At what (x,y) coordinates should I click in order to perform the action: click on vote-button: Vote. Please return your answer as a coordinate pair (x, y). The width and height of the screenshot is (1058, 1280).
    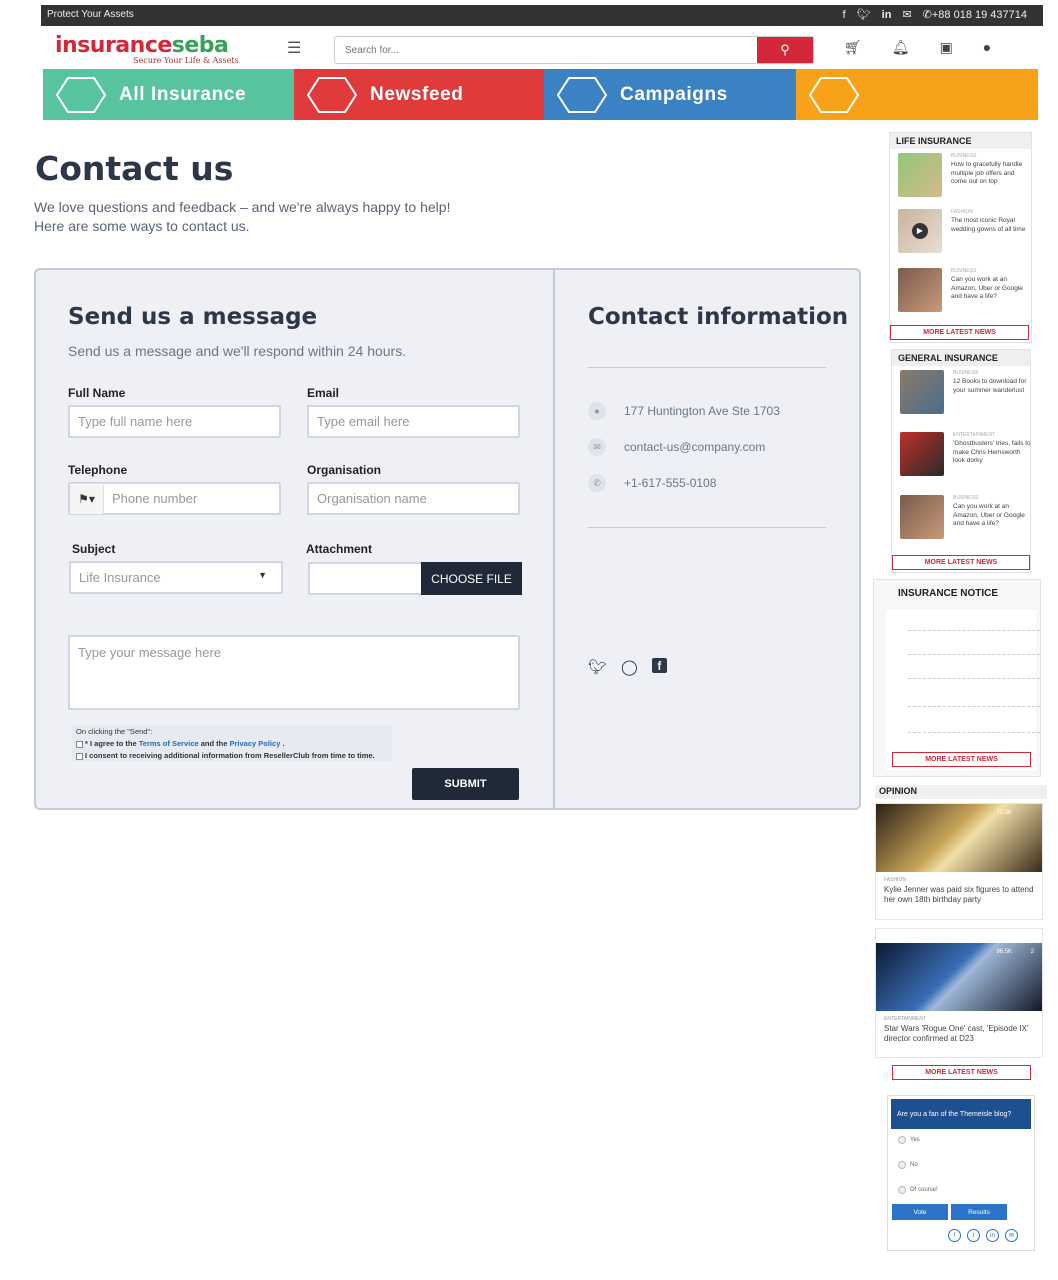
    Looking at the image, I should click on (920, 1212).